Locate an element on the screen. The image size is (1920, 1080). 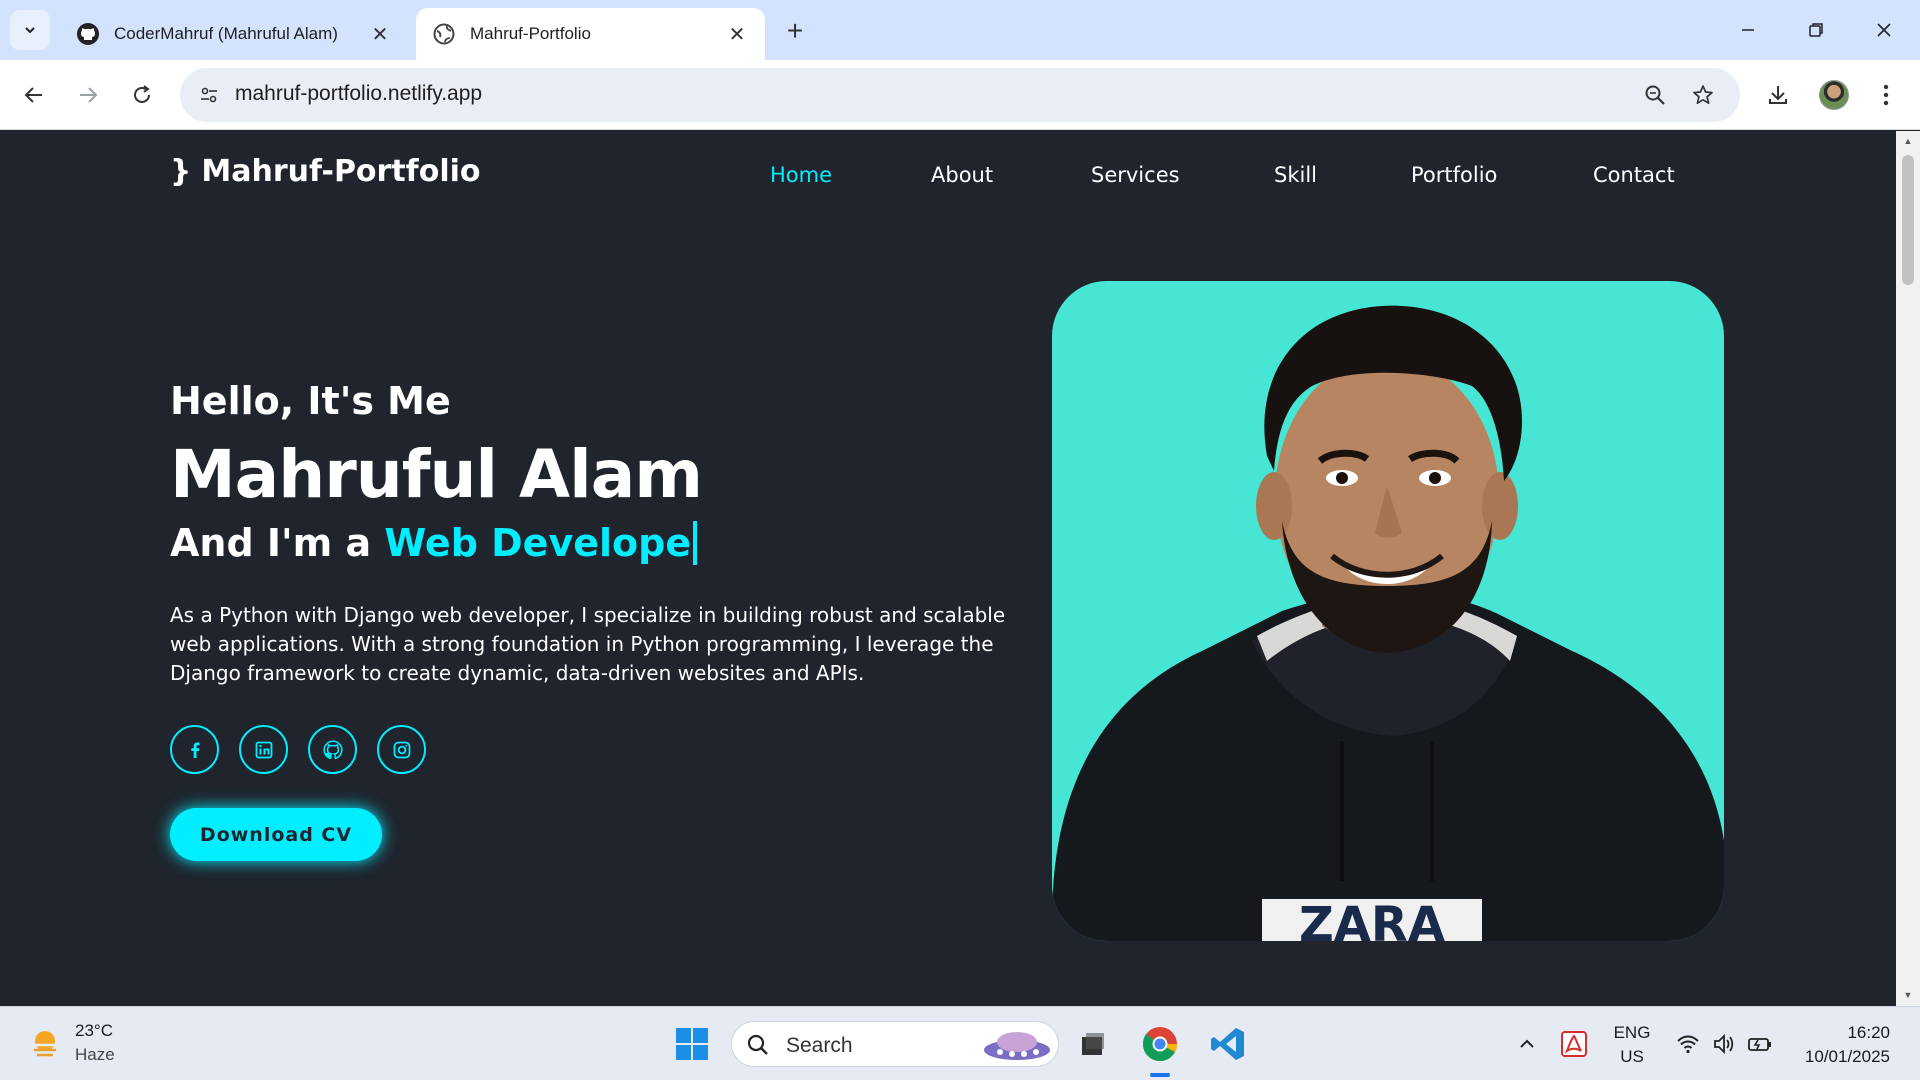
windows-taskbar: 23°C Haze Search ENG US 16:20 10/01/2025 is located at coordinates (960, 1043).